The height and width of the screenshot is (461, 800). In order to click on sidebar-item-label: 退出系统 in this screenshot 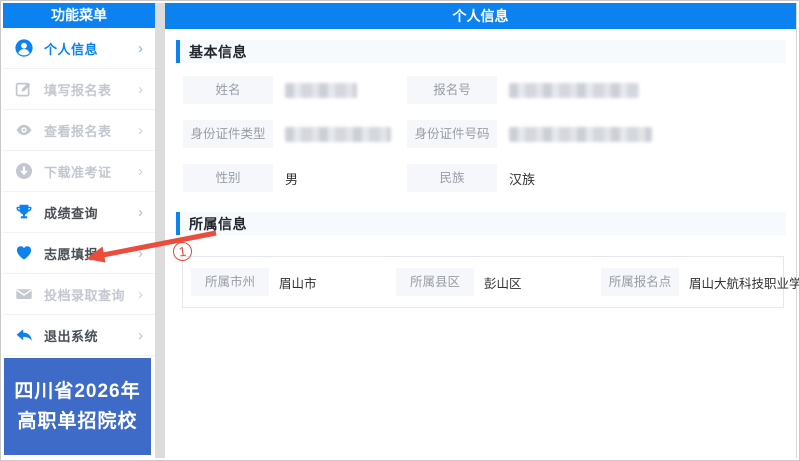, I will do `click(71, 336)`.